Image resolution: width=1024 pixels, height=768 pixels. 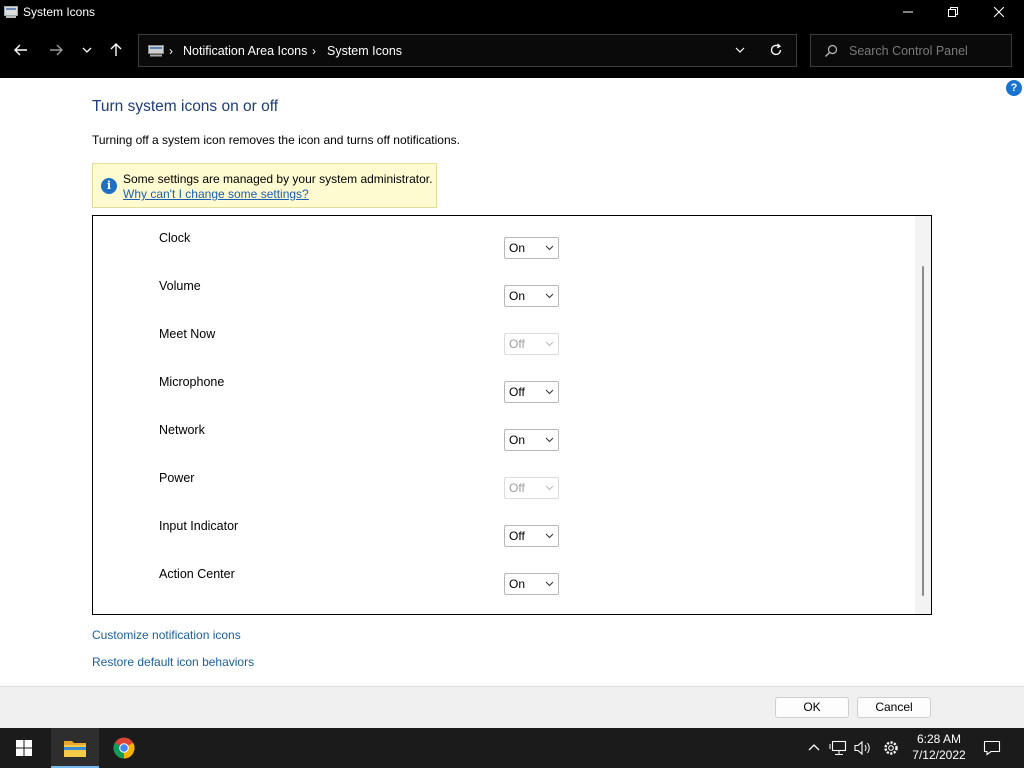 I want to click on search-icon, so click(x=831, y=50).